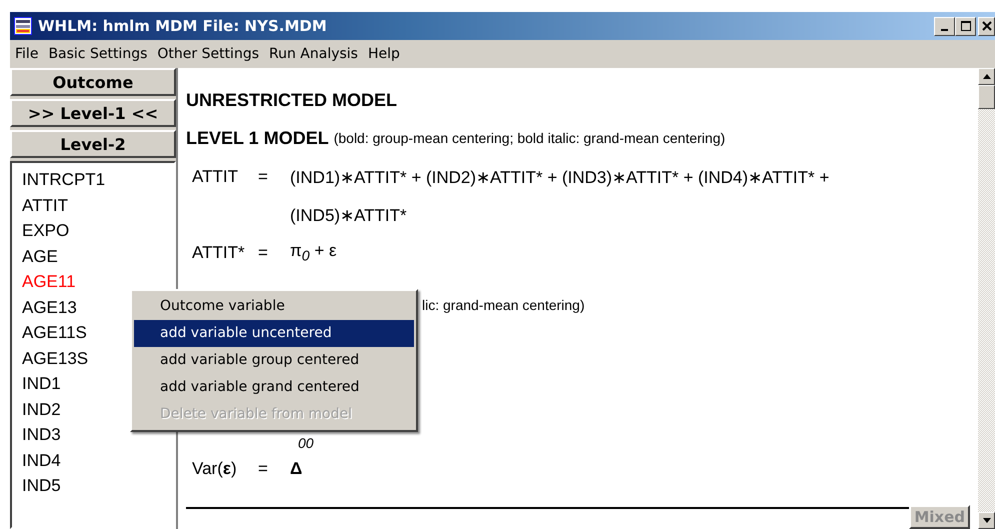 The image size is (995, 529). What do you see at coordinates (64, 179) in the screenshot?
I see `variable-item: INTRCPT1` at bounding box center [64, 179].